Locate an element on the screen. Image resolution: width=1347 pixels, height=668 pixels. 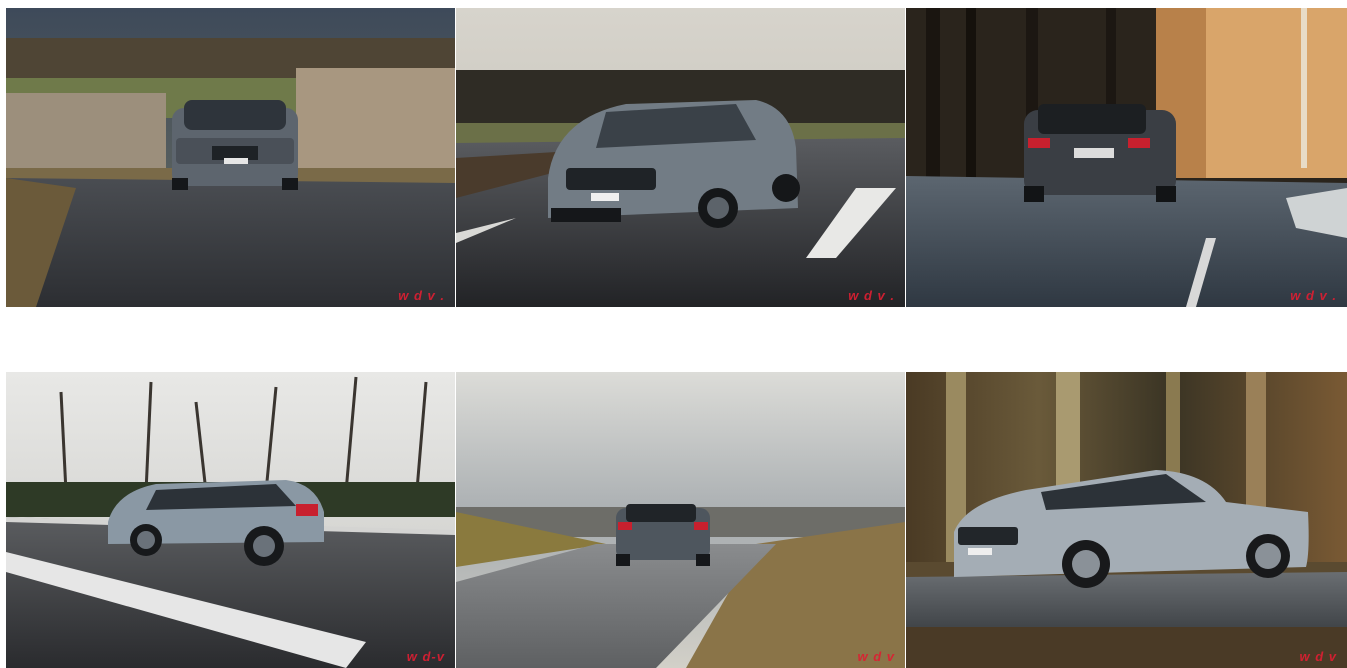
car-photo-front-road-image is located at coordinates (230, 157).